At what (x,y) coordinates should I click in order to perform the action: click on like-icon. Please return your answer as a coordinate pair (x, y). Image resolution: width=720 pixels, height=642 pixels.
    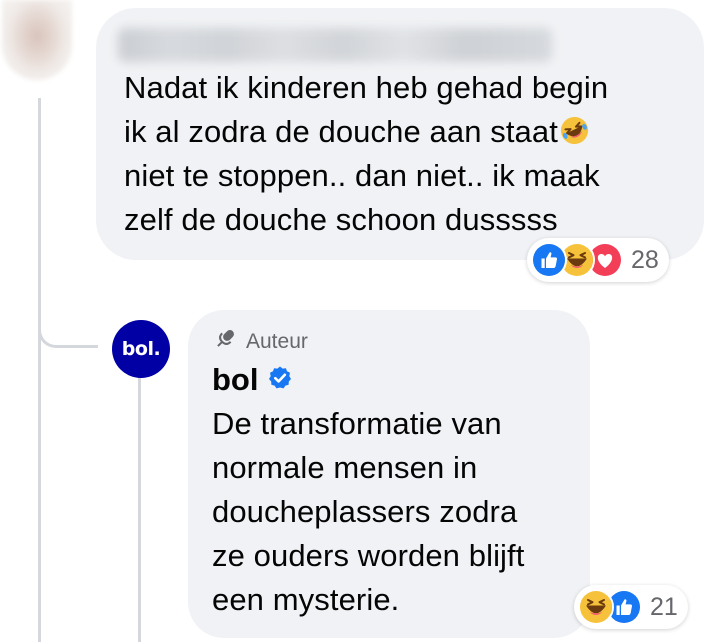
    Looking at the image, I should click on (549, 260).